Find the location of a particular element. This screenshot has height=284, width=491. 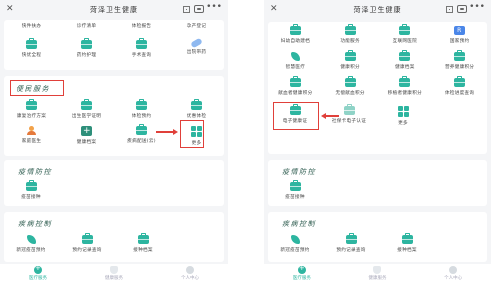

id-card-icon is located at coordinates (349, 109).